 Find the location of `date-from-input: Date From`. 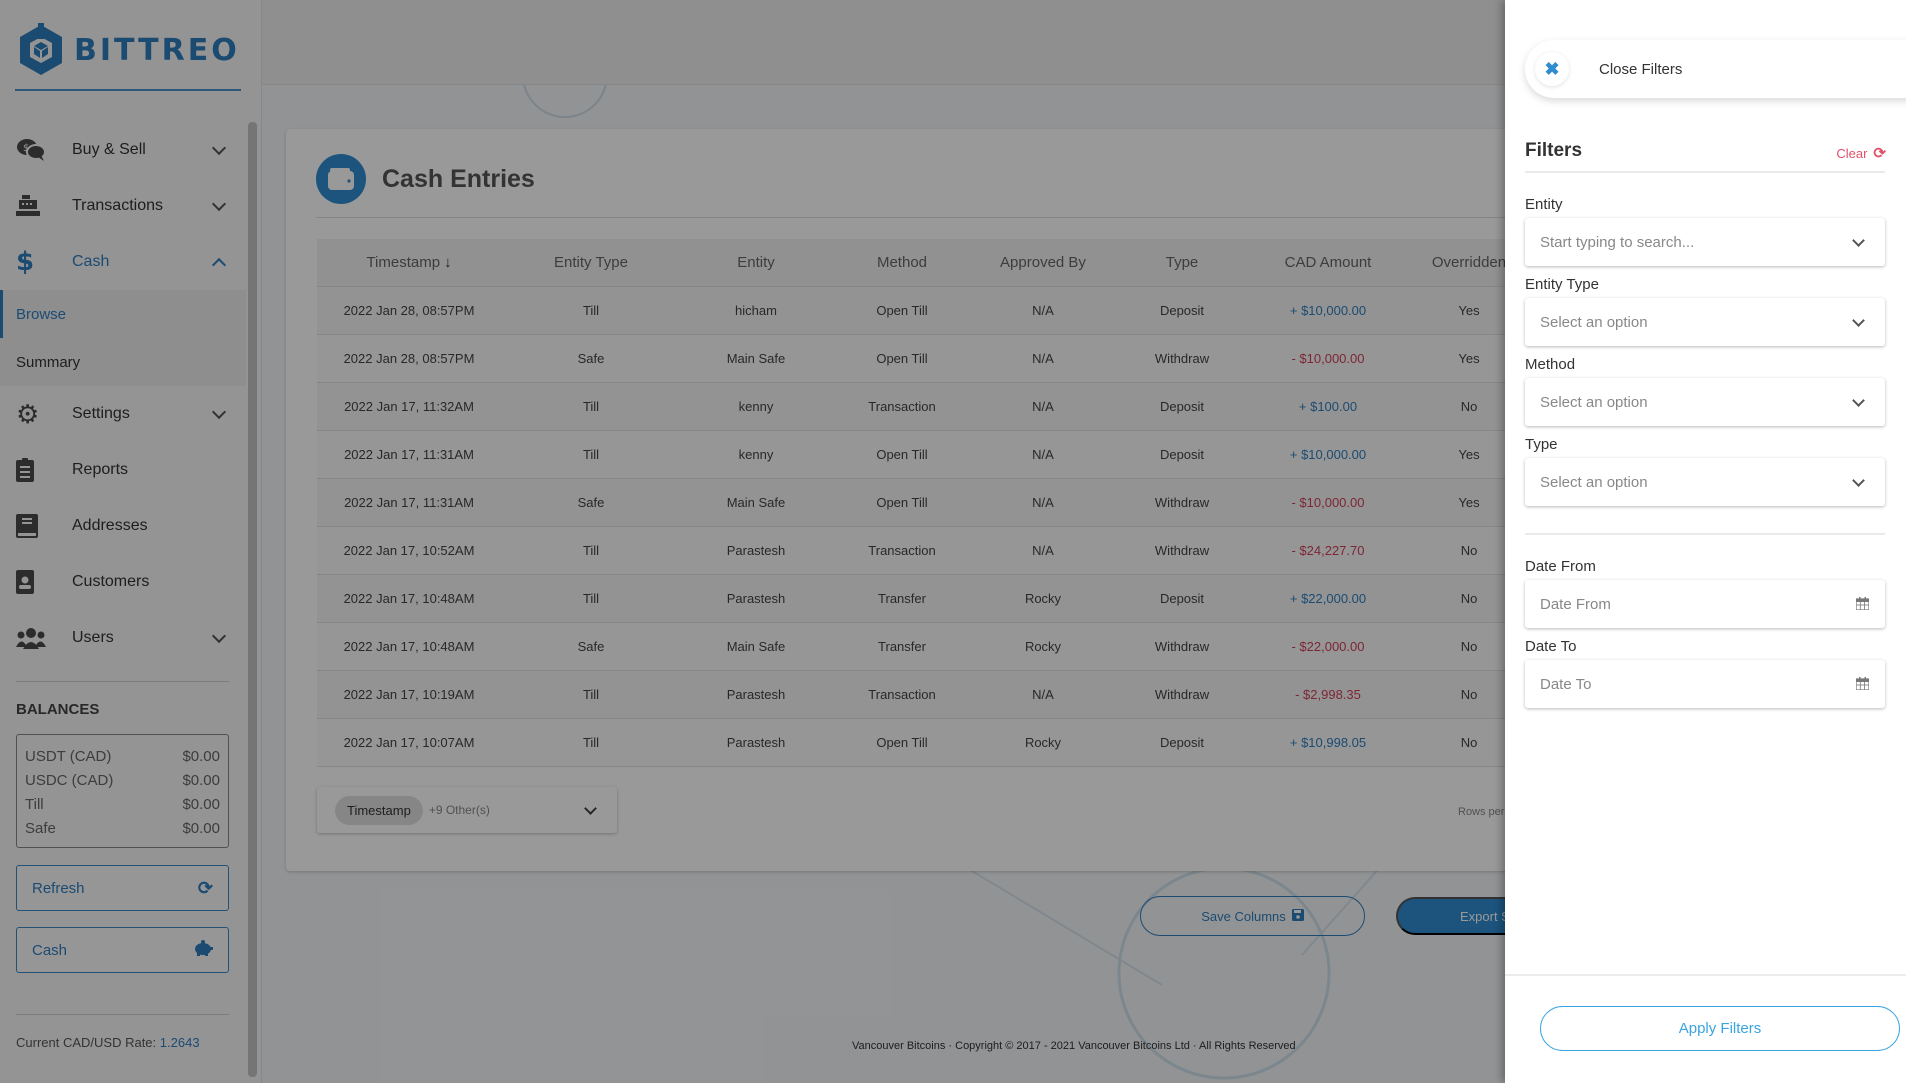

date-from-input: Date From is located at coordinates (1705, 604).